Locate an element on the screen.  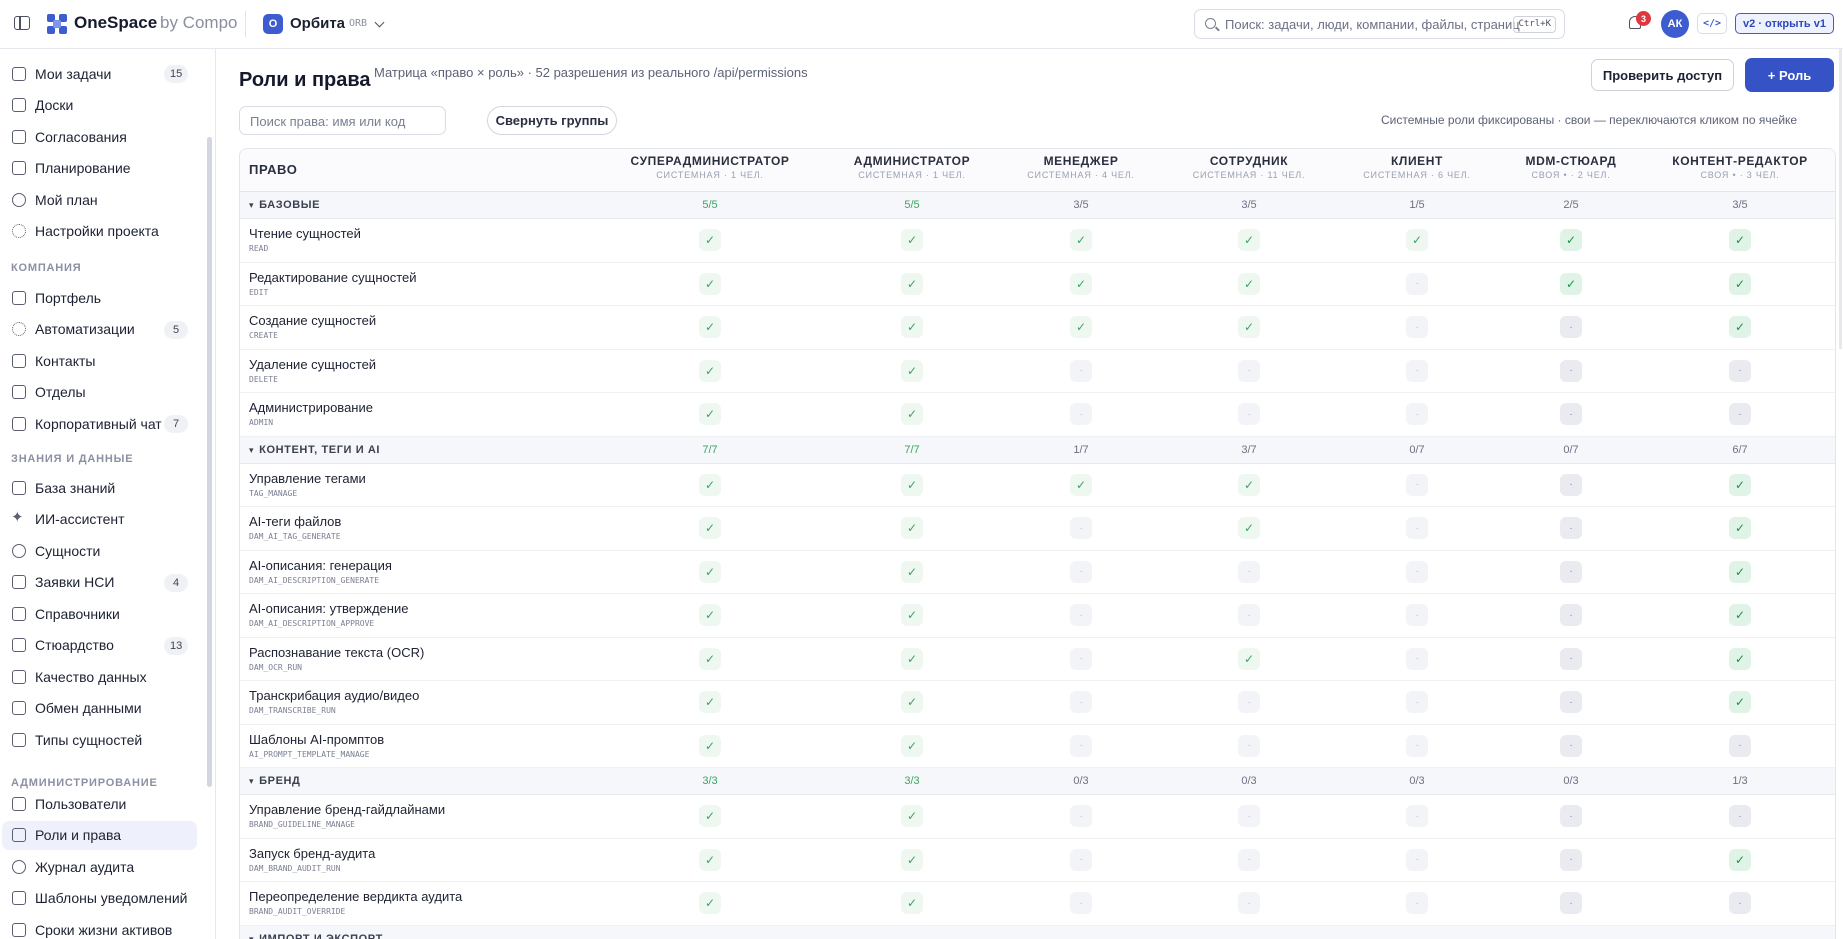
sidebar-item: Качество данных is located at coordinates (99, 676).